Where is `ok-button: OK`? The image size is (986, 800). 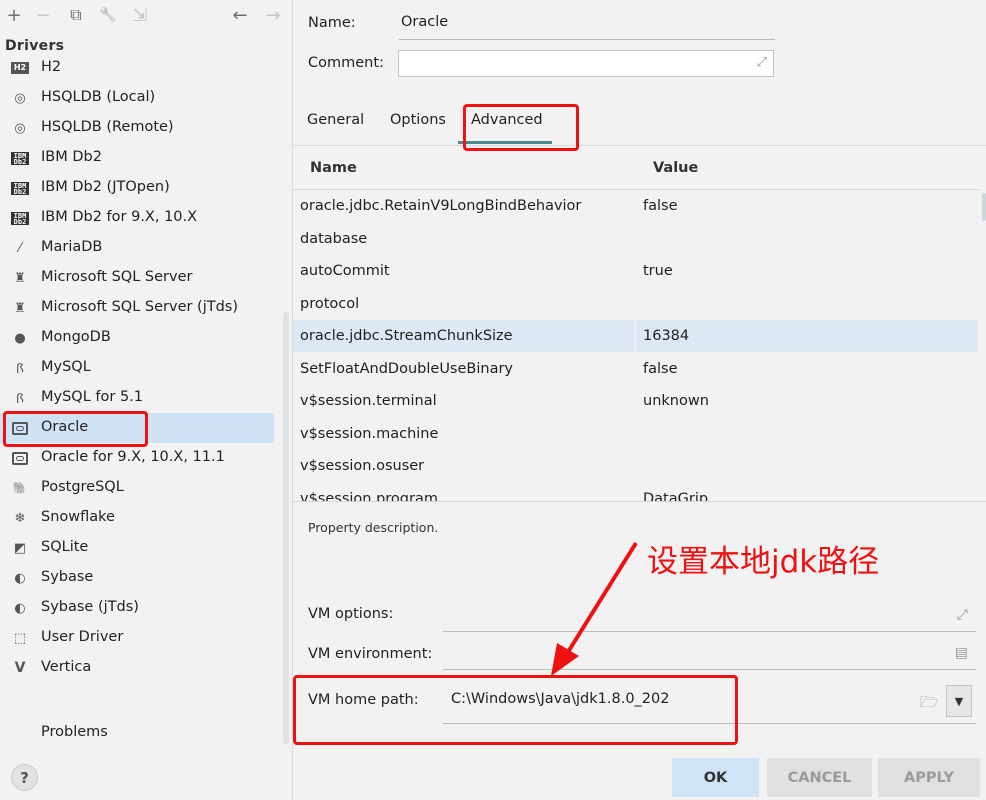
ok-button: OK is located at coordinates (715, 777).